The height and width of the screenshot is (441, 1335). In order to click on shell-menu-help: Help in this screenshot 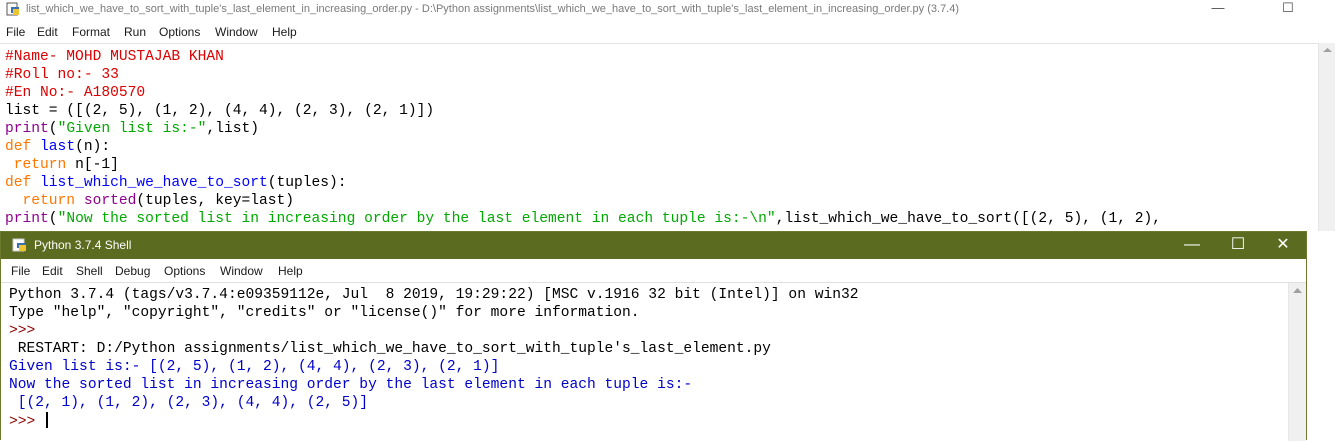, I will do `click(290, 271)`.